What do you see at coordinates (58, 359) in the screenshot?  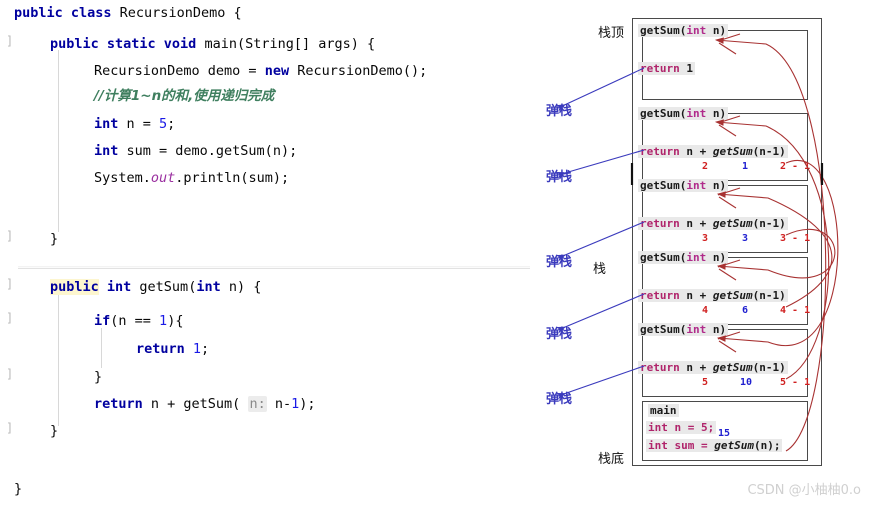 I see `indent-guide` at bounding box center [58, 359].